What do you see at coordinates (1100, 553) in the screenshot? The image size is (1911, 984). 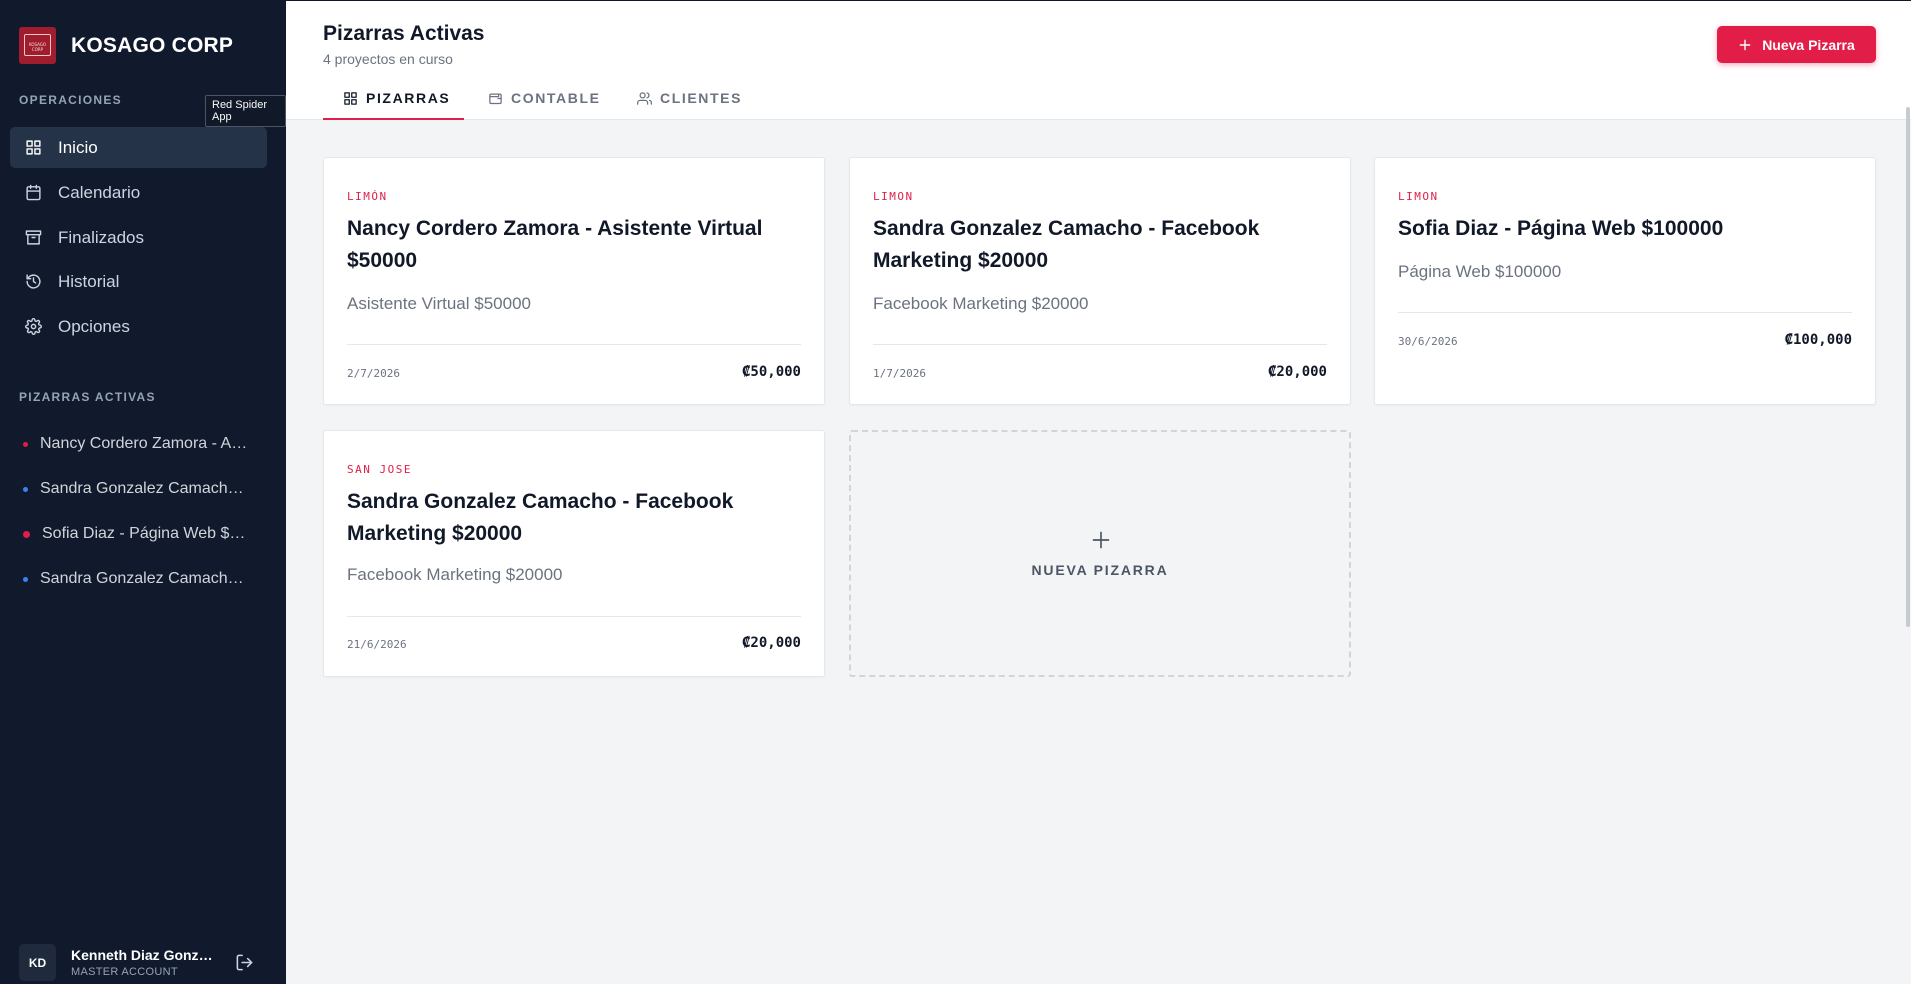 I see `new-board-card: NUEVA PIZARRA` at bounding box center [1100, 553].